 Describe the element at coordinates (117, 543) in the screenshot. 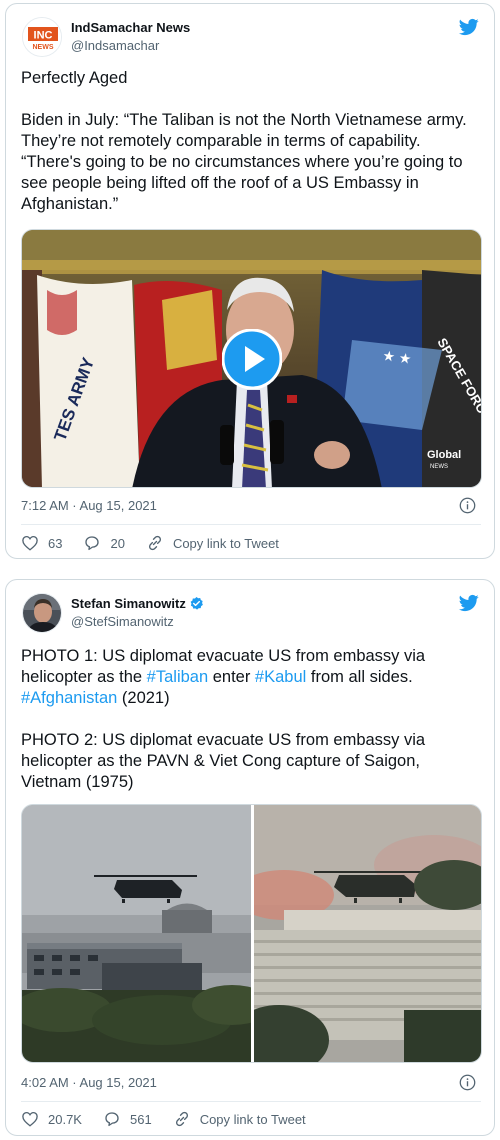

I see `reply-count: 20` at that location.